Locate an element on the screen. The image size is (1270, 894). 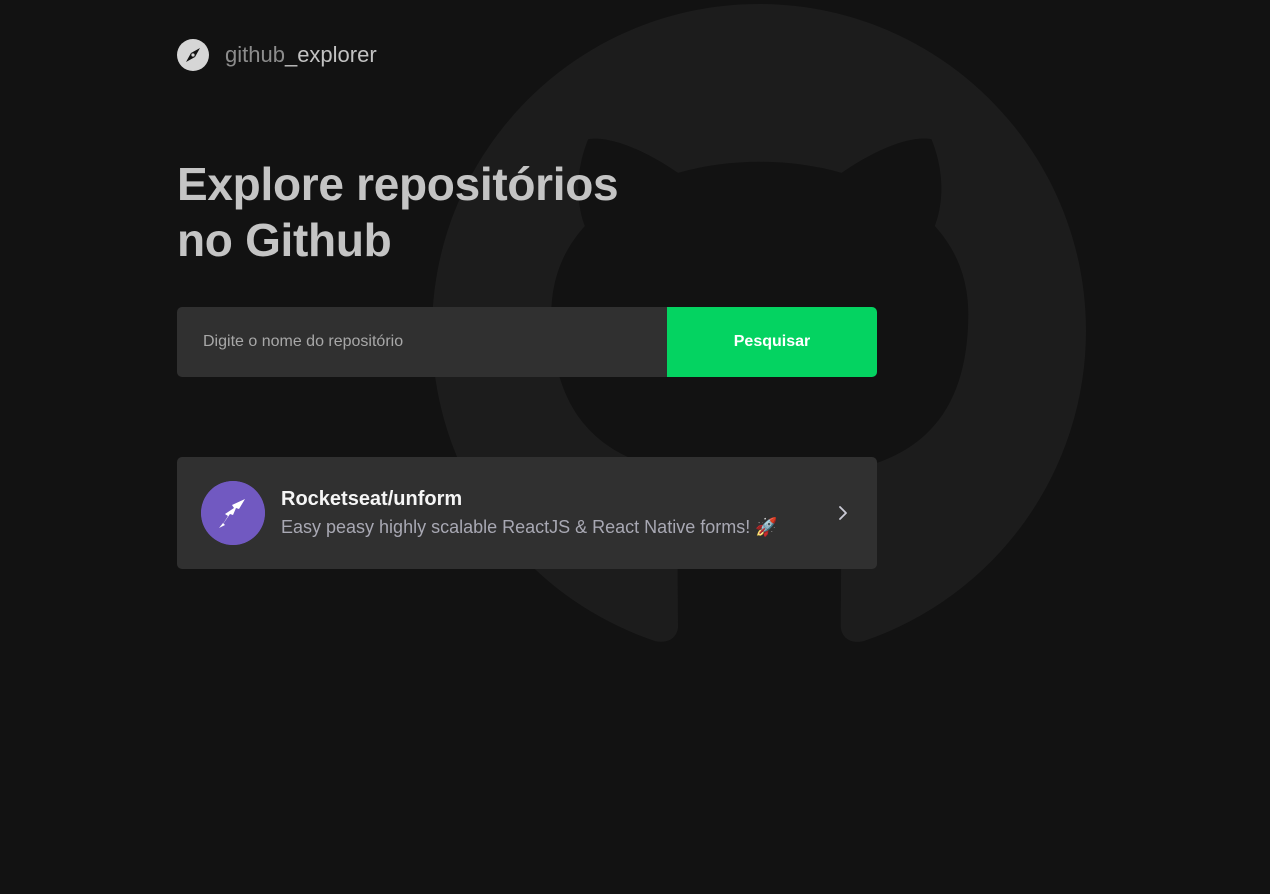
logo-text-github: github is located at coordinates (255, 54).